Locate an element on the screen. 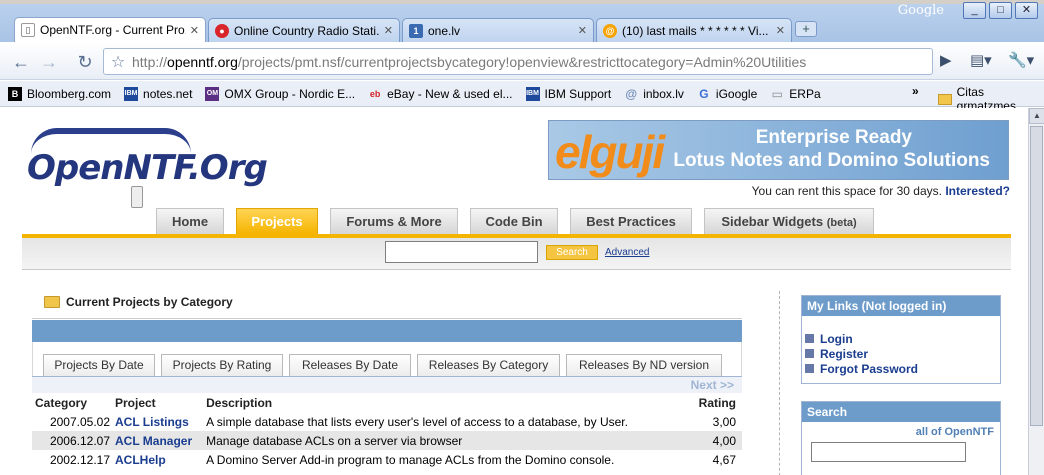 The height and width of the screenshot is (475, 1044). reload-icon: ↻ is located at coordinates (85, 62).